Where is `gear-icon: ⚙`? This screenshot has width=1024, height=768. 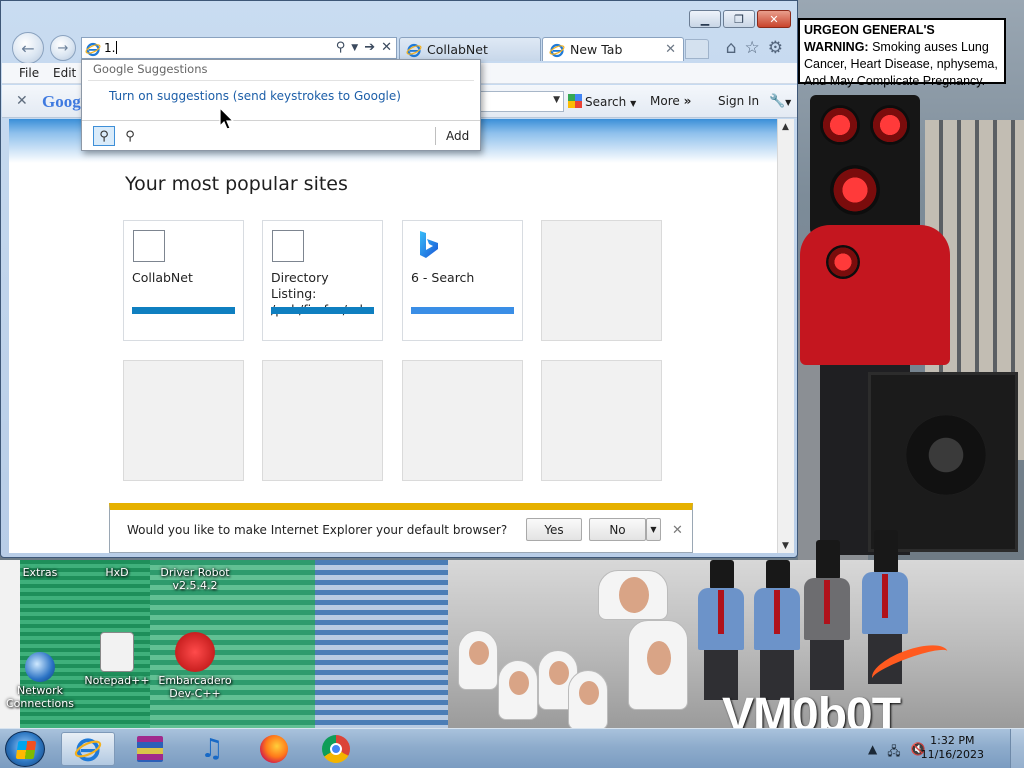
gear-icon: ⚙ is located at coordinates (775, 48).